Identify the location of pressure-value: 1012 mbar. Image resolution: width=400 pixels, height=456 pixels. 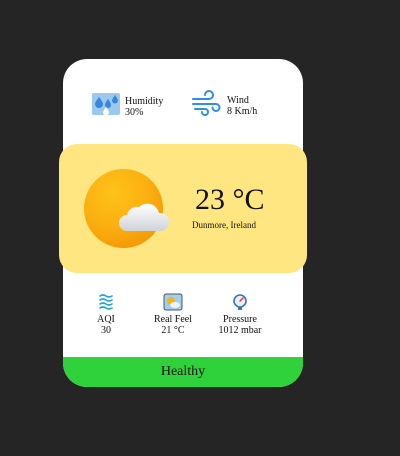
(240, 330).